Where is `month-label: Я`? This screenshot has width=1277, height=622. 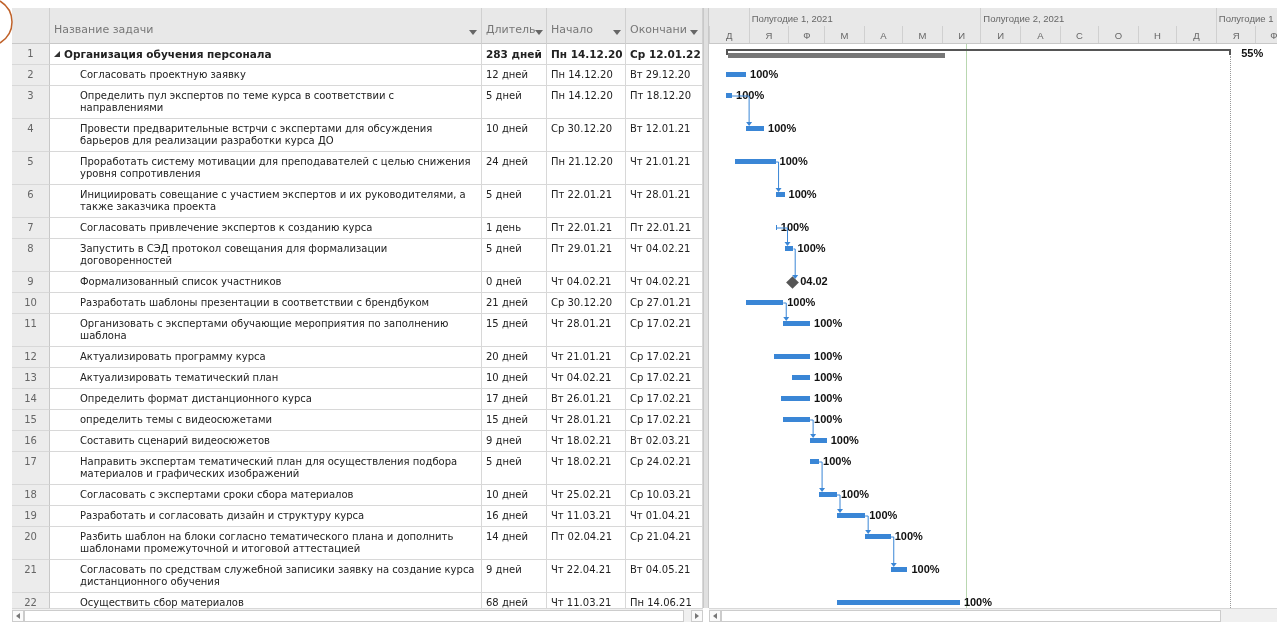
month-label: Я is located at coordinates (768, 34).